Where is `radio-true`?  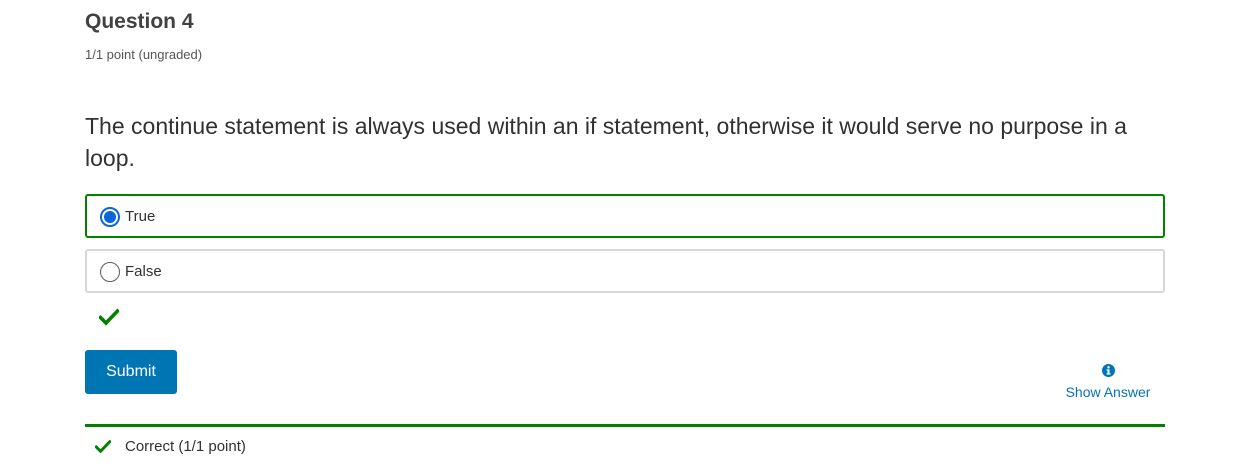
radio-true is located at coordinates (110, 217).